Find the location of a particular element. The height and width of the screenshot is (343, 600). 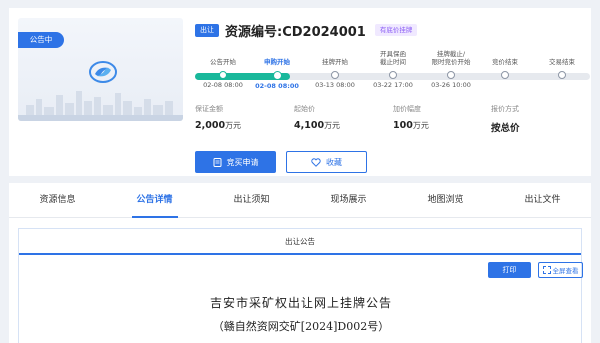

timeline-step-label: 挂牌开始 is located at coordinates (335, 62).